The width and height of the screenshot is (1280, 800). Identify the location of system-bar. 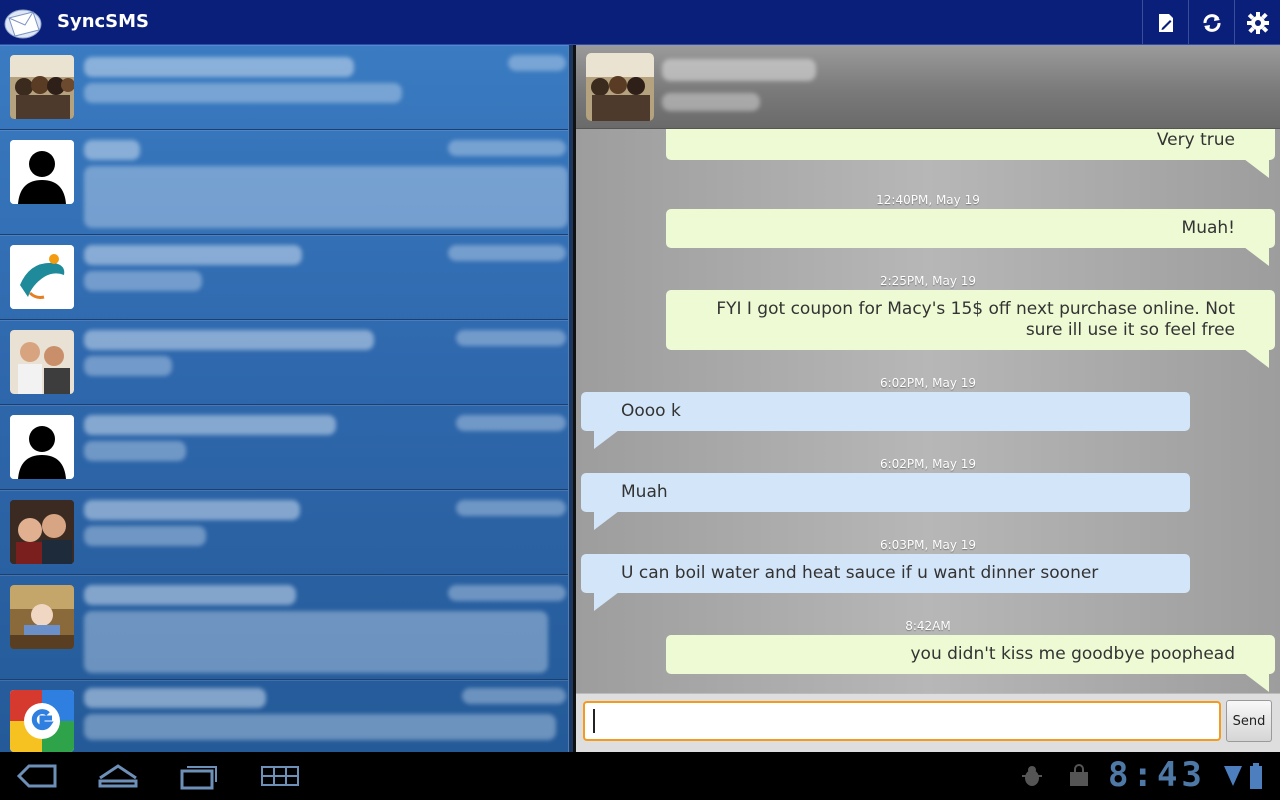
(640, 776).